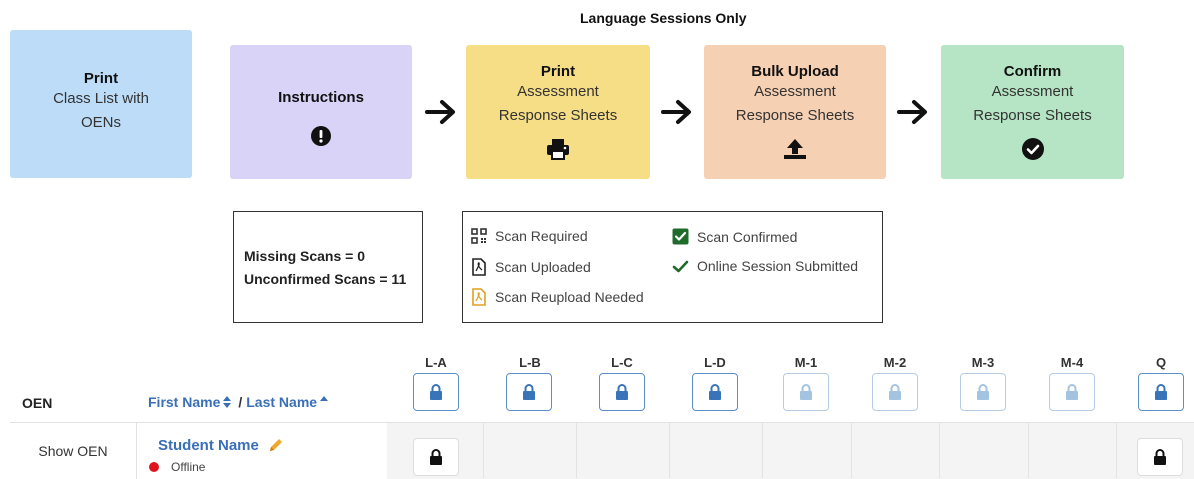 The width and height of the screenshot is (1194, 479). I want to click on checkbox-checked-icon, so click(680, 236).